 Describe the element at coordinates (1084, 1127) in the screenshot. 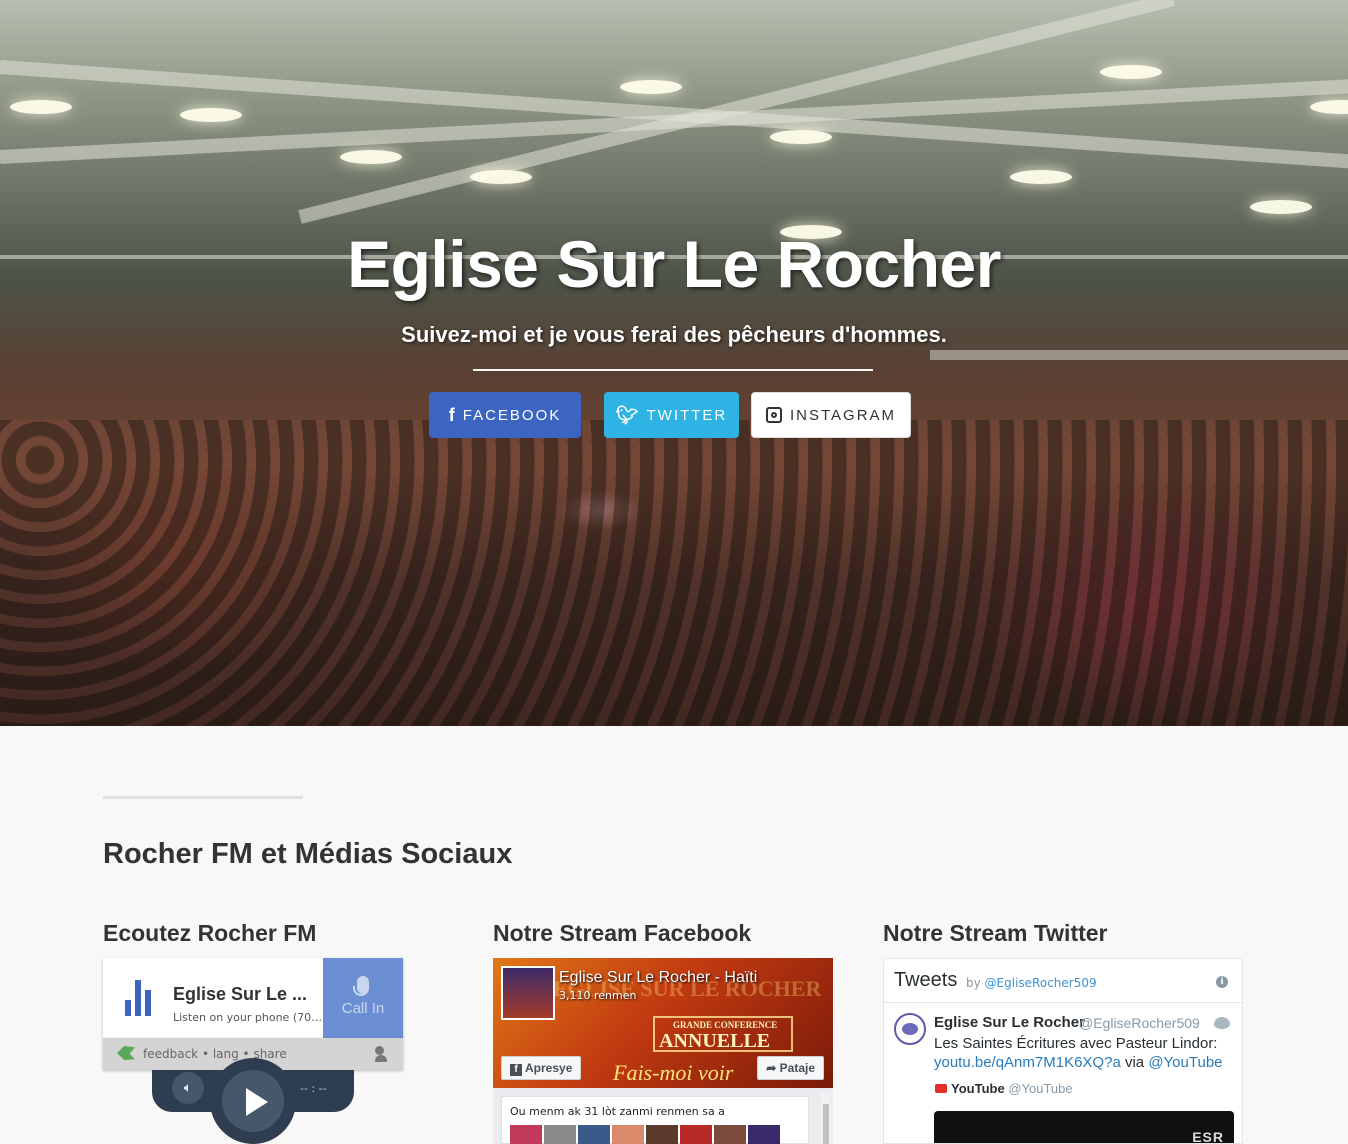

I see `tweet-media: ESR` at that location.